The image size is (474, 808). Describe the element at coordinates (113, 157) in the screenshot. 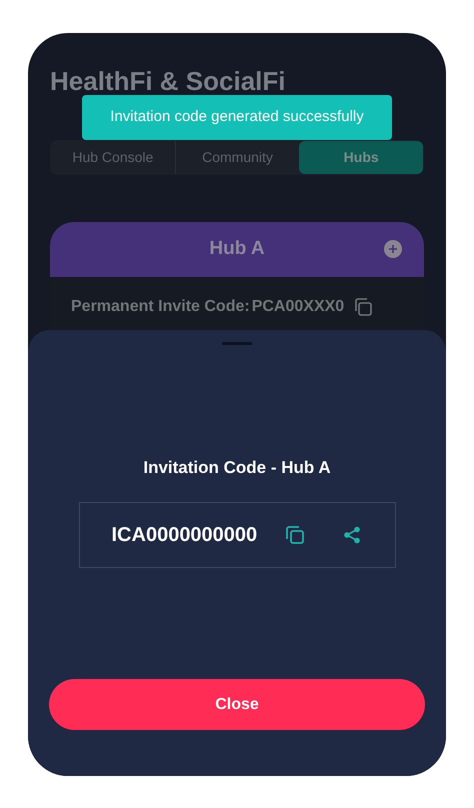

I see `tab: Hub Console` at that location.